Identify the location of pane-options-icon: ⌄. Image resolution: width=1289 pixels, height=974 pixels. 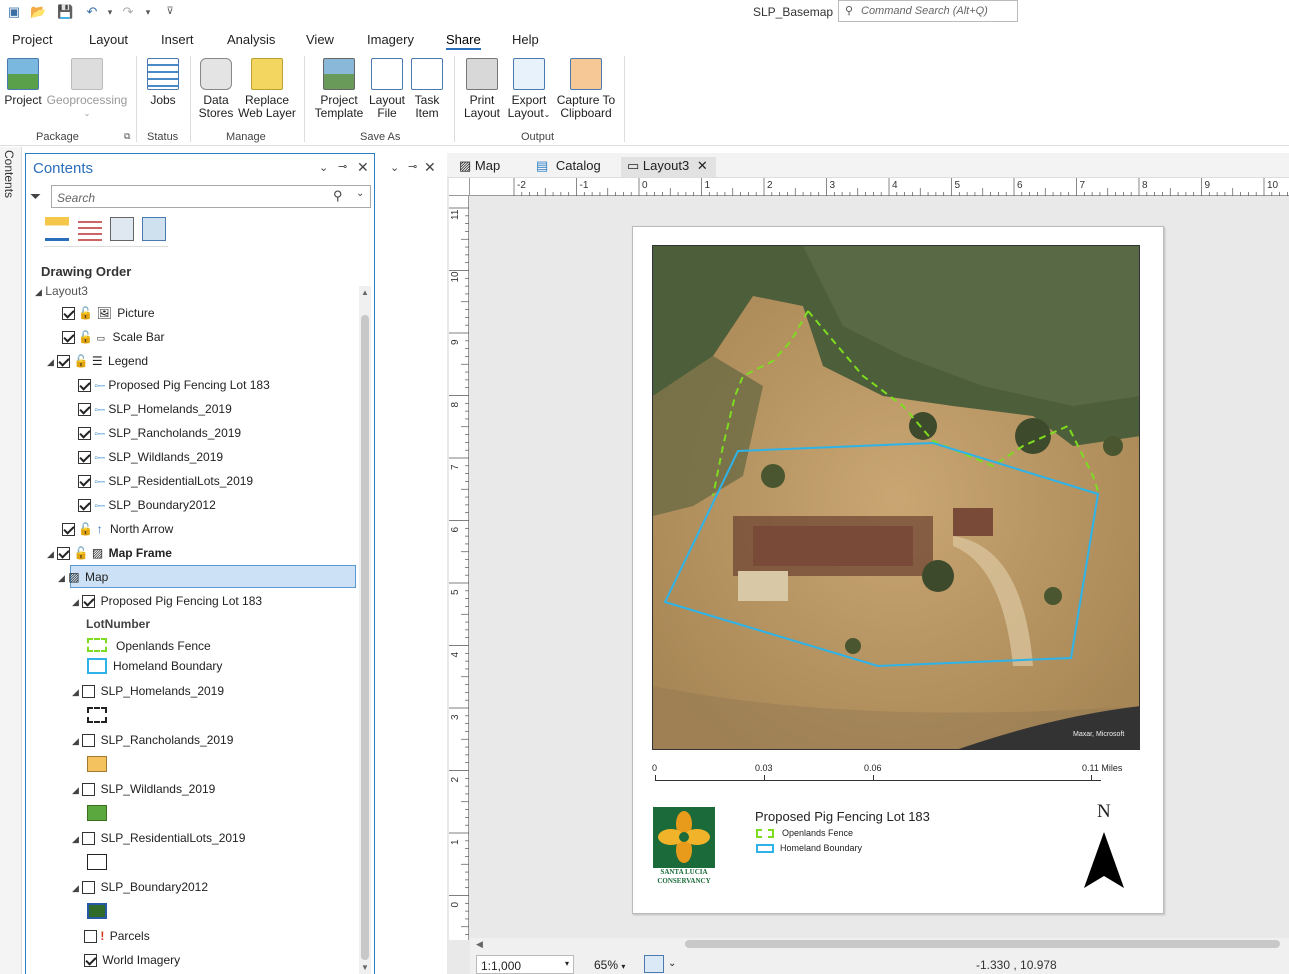
(394, 167).